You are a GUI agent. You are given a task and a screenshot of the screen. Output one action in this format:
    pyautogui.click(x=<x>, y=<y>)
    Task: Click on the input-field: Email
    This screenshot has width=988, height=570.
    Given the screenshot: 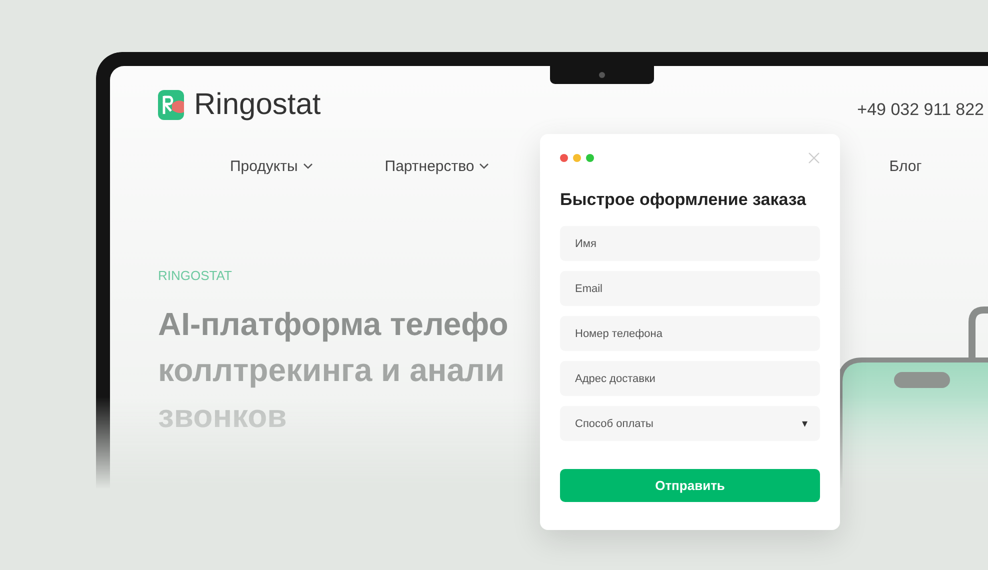 What is the action you would take?
    pyautogui.click(x=690, y=288)
    